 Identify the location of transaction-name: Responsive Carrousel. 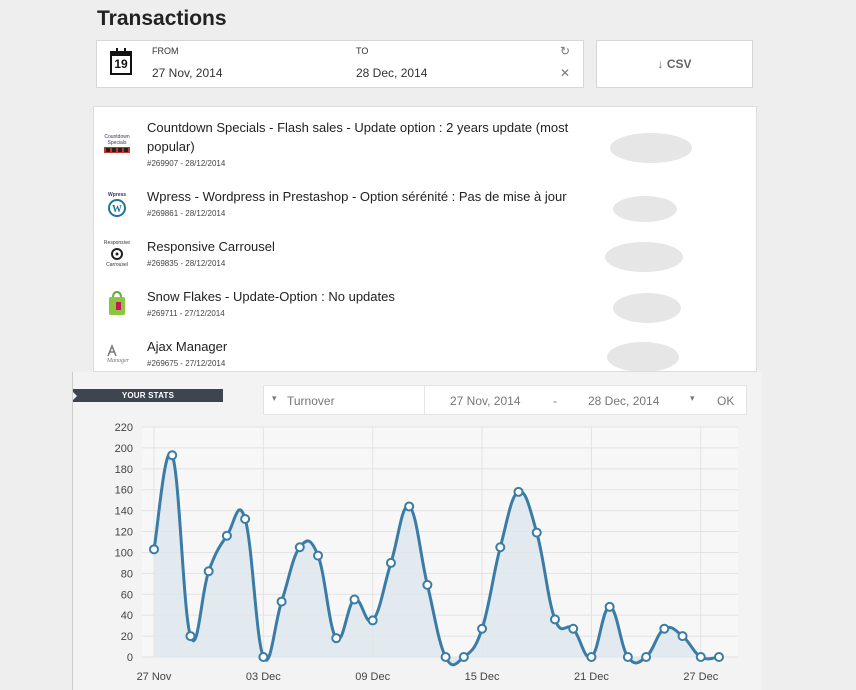
(374, 246).